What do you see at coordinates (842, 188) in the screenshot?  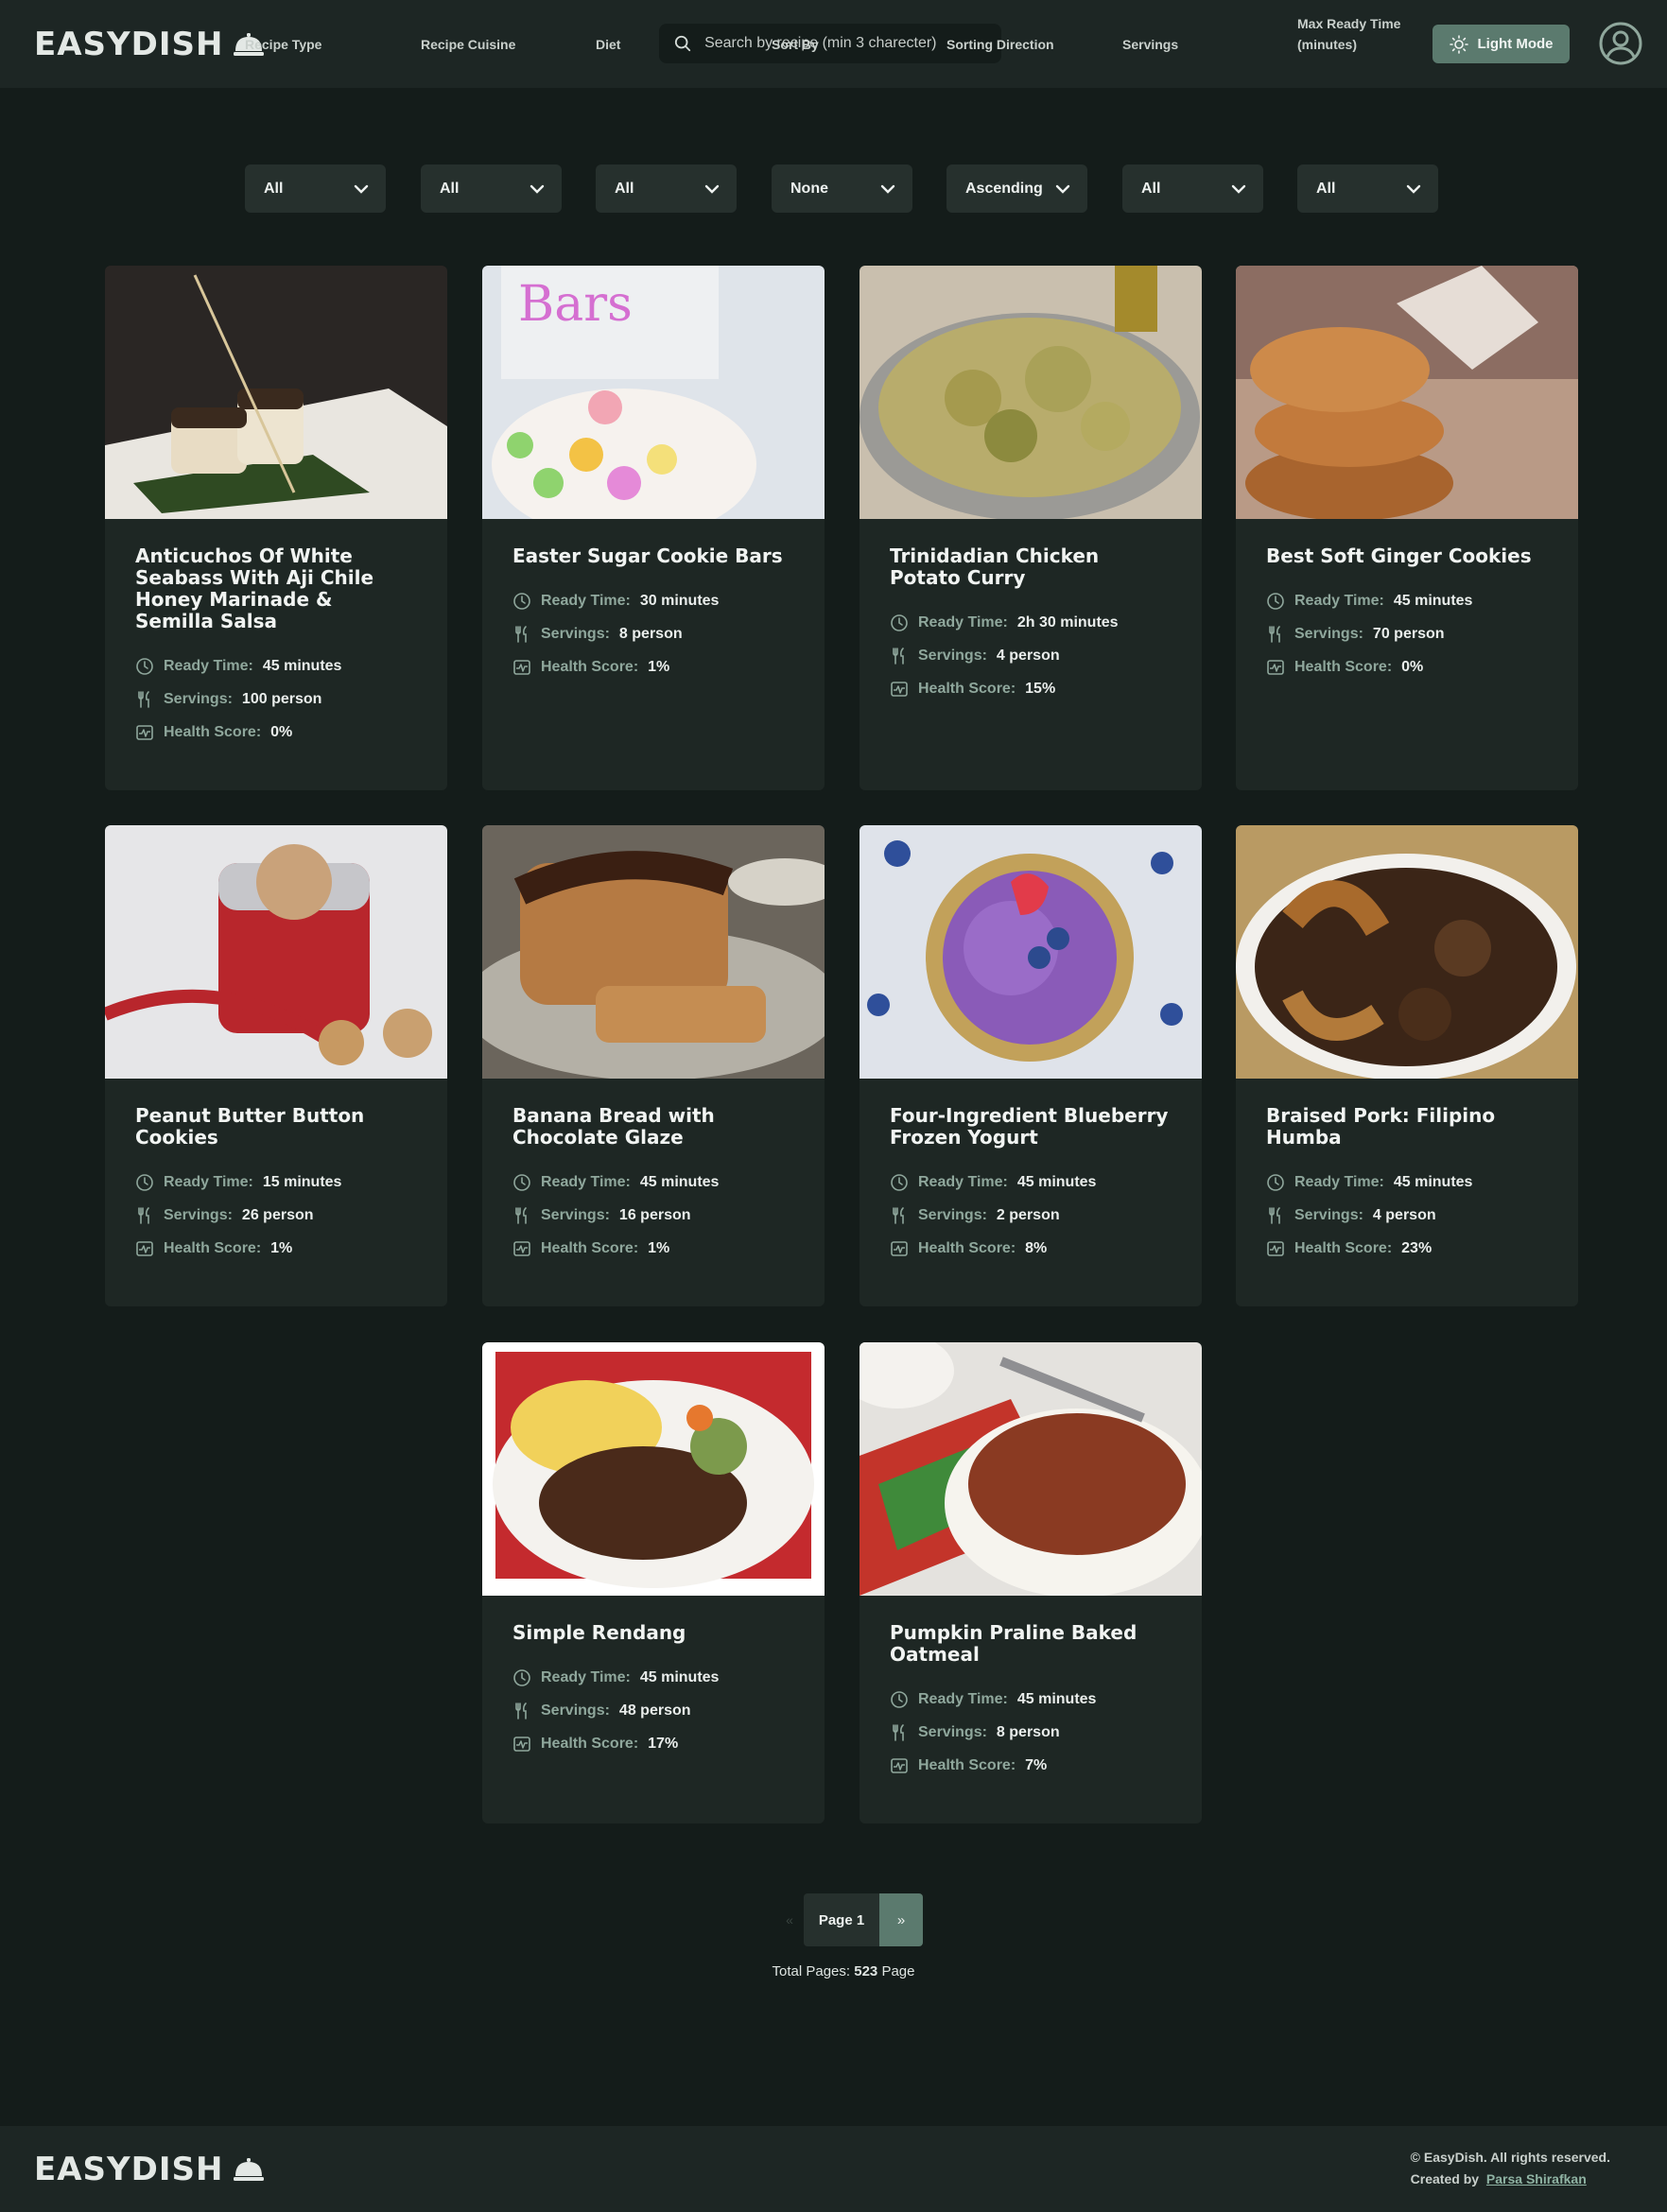 I see `sort-by-select: None` at bounding box center [842, 188].